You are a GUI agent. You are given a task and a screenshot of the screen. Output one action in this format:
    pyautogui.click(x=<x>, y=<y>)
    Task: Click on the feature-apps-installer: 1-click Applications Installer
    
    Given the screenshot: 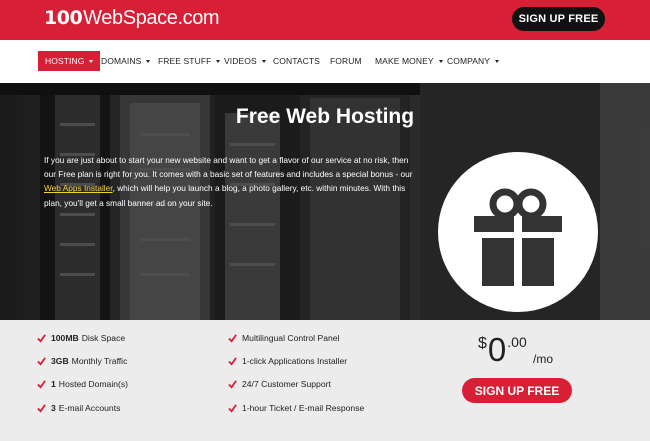 What is the action you would take?
    pyautogui.click(x=287, y=361)
    